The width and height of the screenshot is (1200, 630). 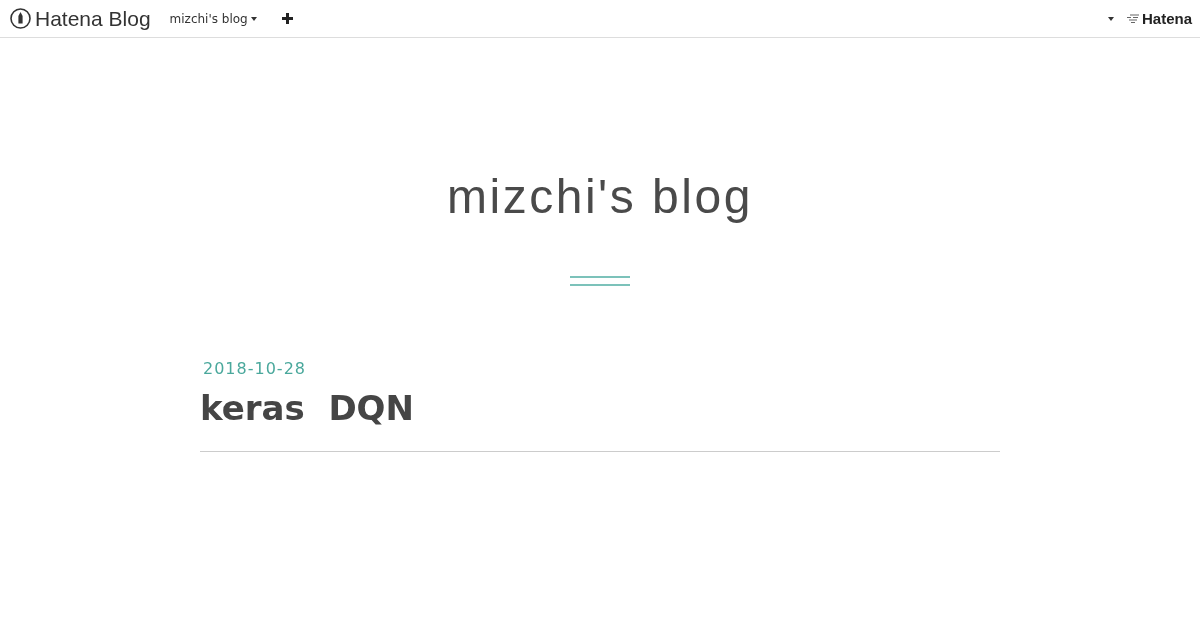 I want to click on add-entry-button, so click(x=287, y=18).